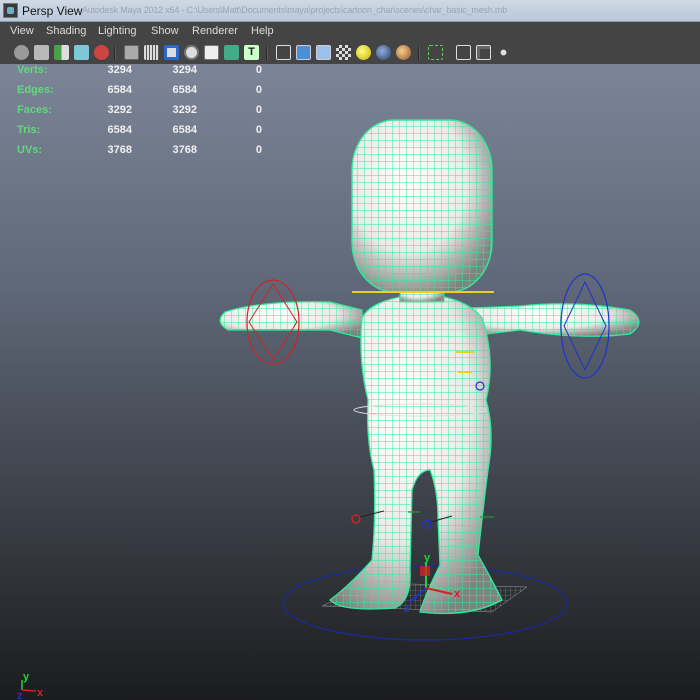 The height and width of the screenshot is (700, 700). Describe the element at coordinates (131, 52) in the screenshot. I see `grid-icon` at that location.